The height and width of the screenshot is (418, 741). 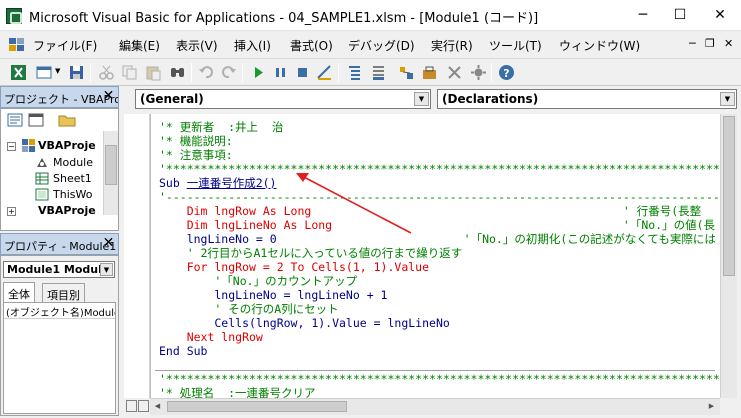 What do you see at coordinates (381, 45) in the screenshot?
I see `menu-debug: デバッグ(D)` at bounding box center [381, 45].